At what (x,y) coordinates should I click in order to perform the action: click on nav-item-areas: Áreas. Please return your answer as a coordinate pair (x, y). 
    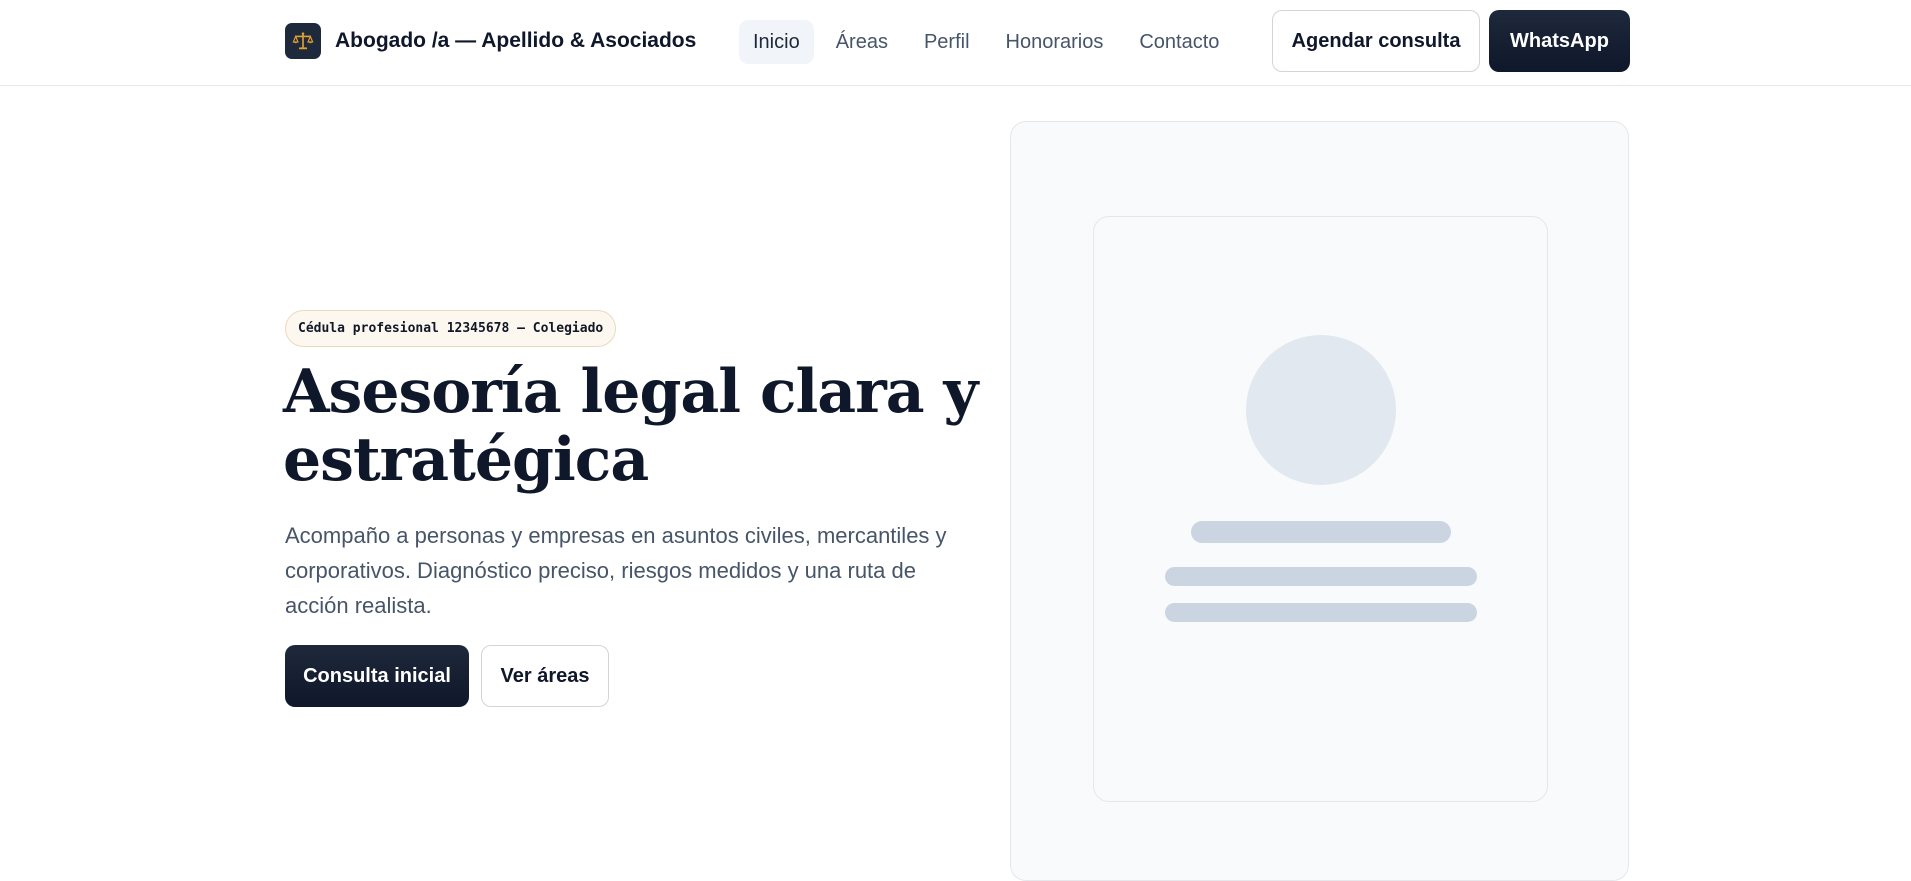
    Looking at the image, I should click on (862, 42).